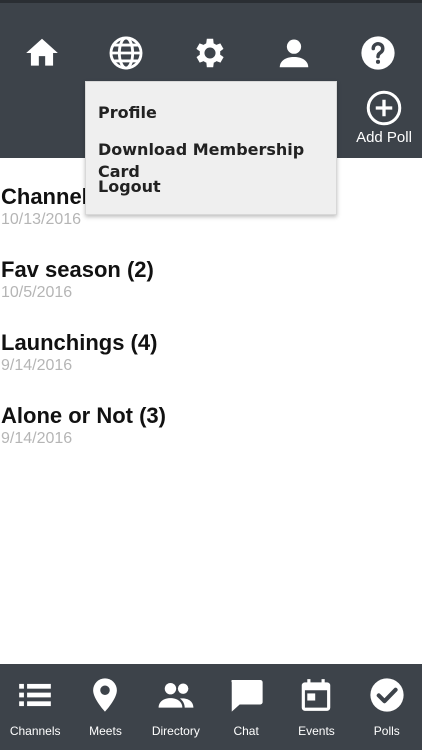 This screenshot has height=750, width=422. I want to click on add-poll-label: Add Poll, so click(384, 137).